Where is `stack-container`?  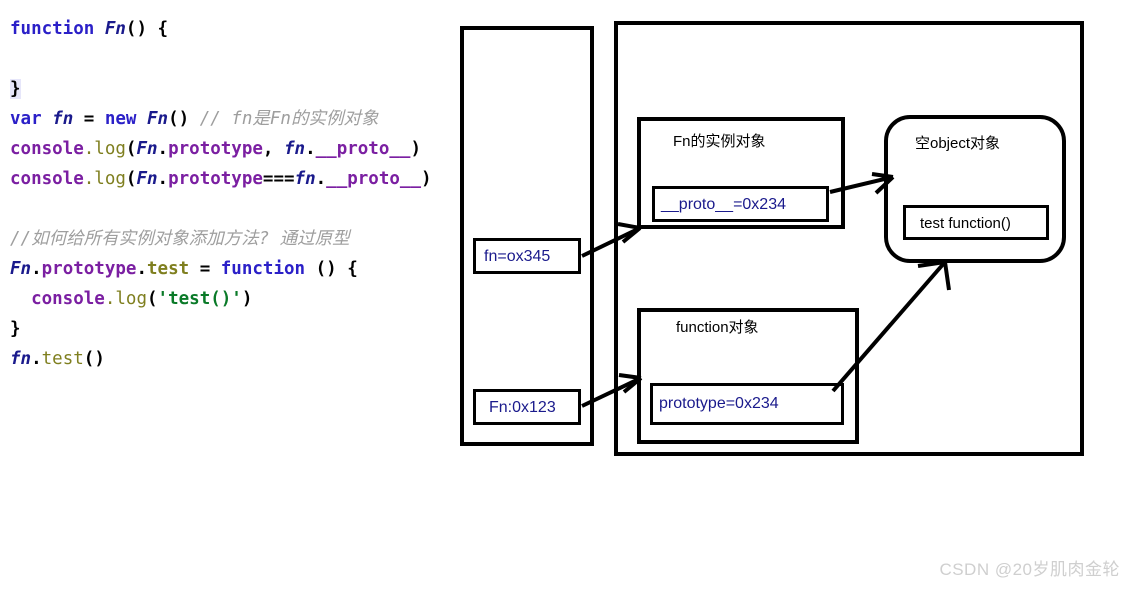
stack-container is located at coordinates (527, 236).